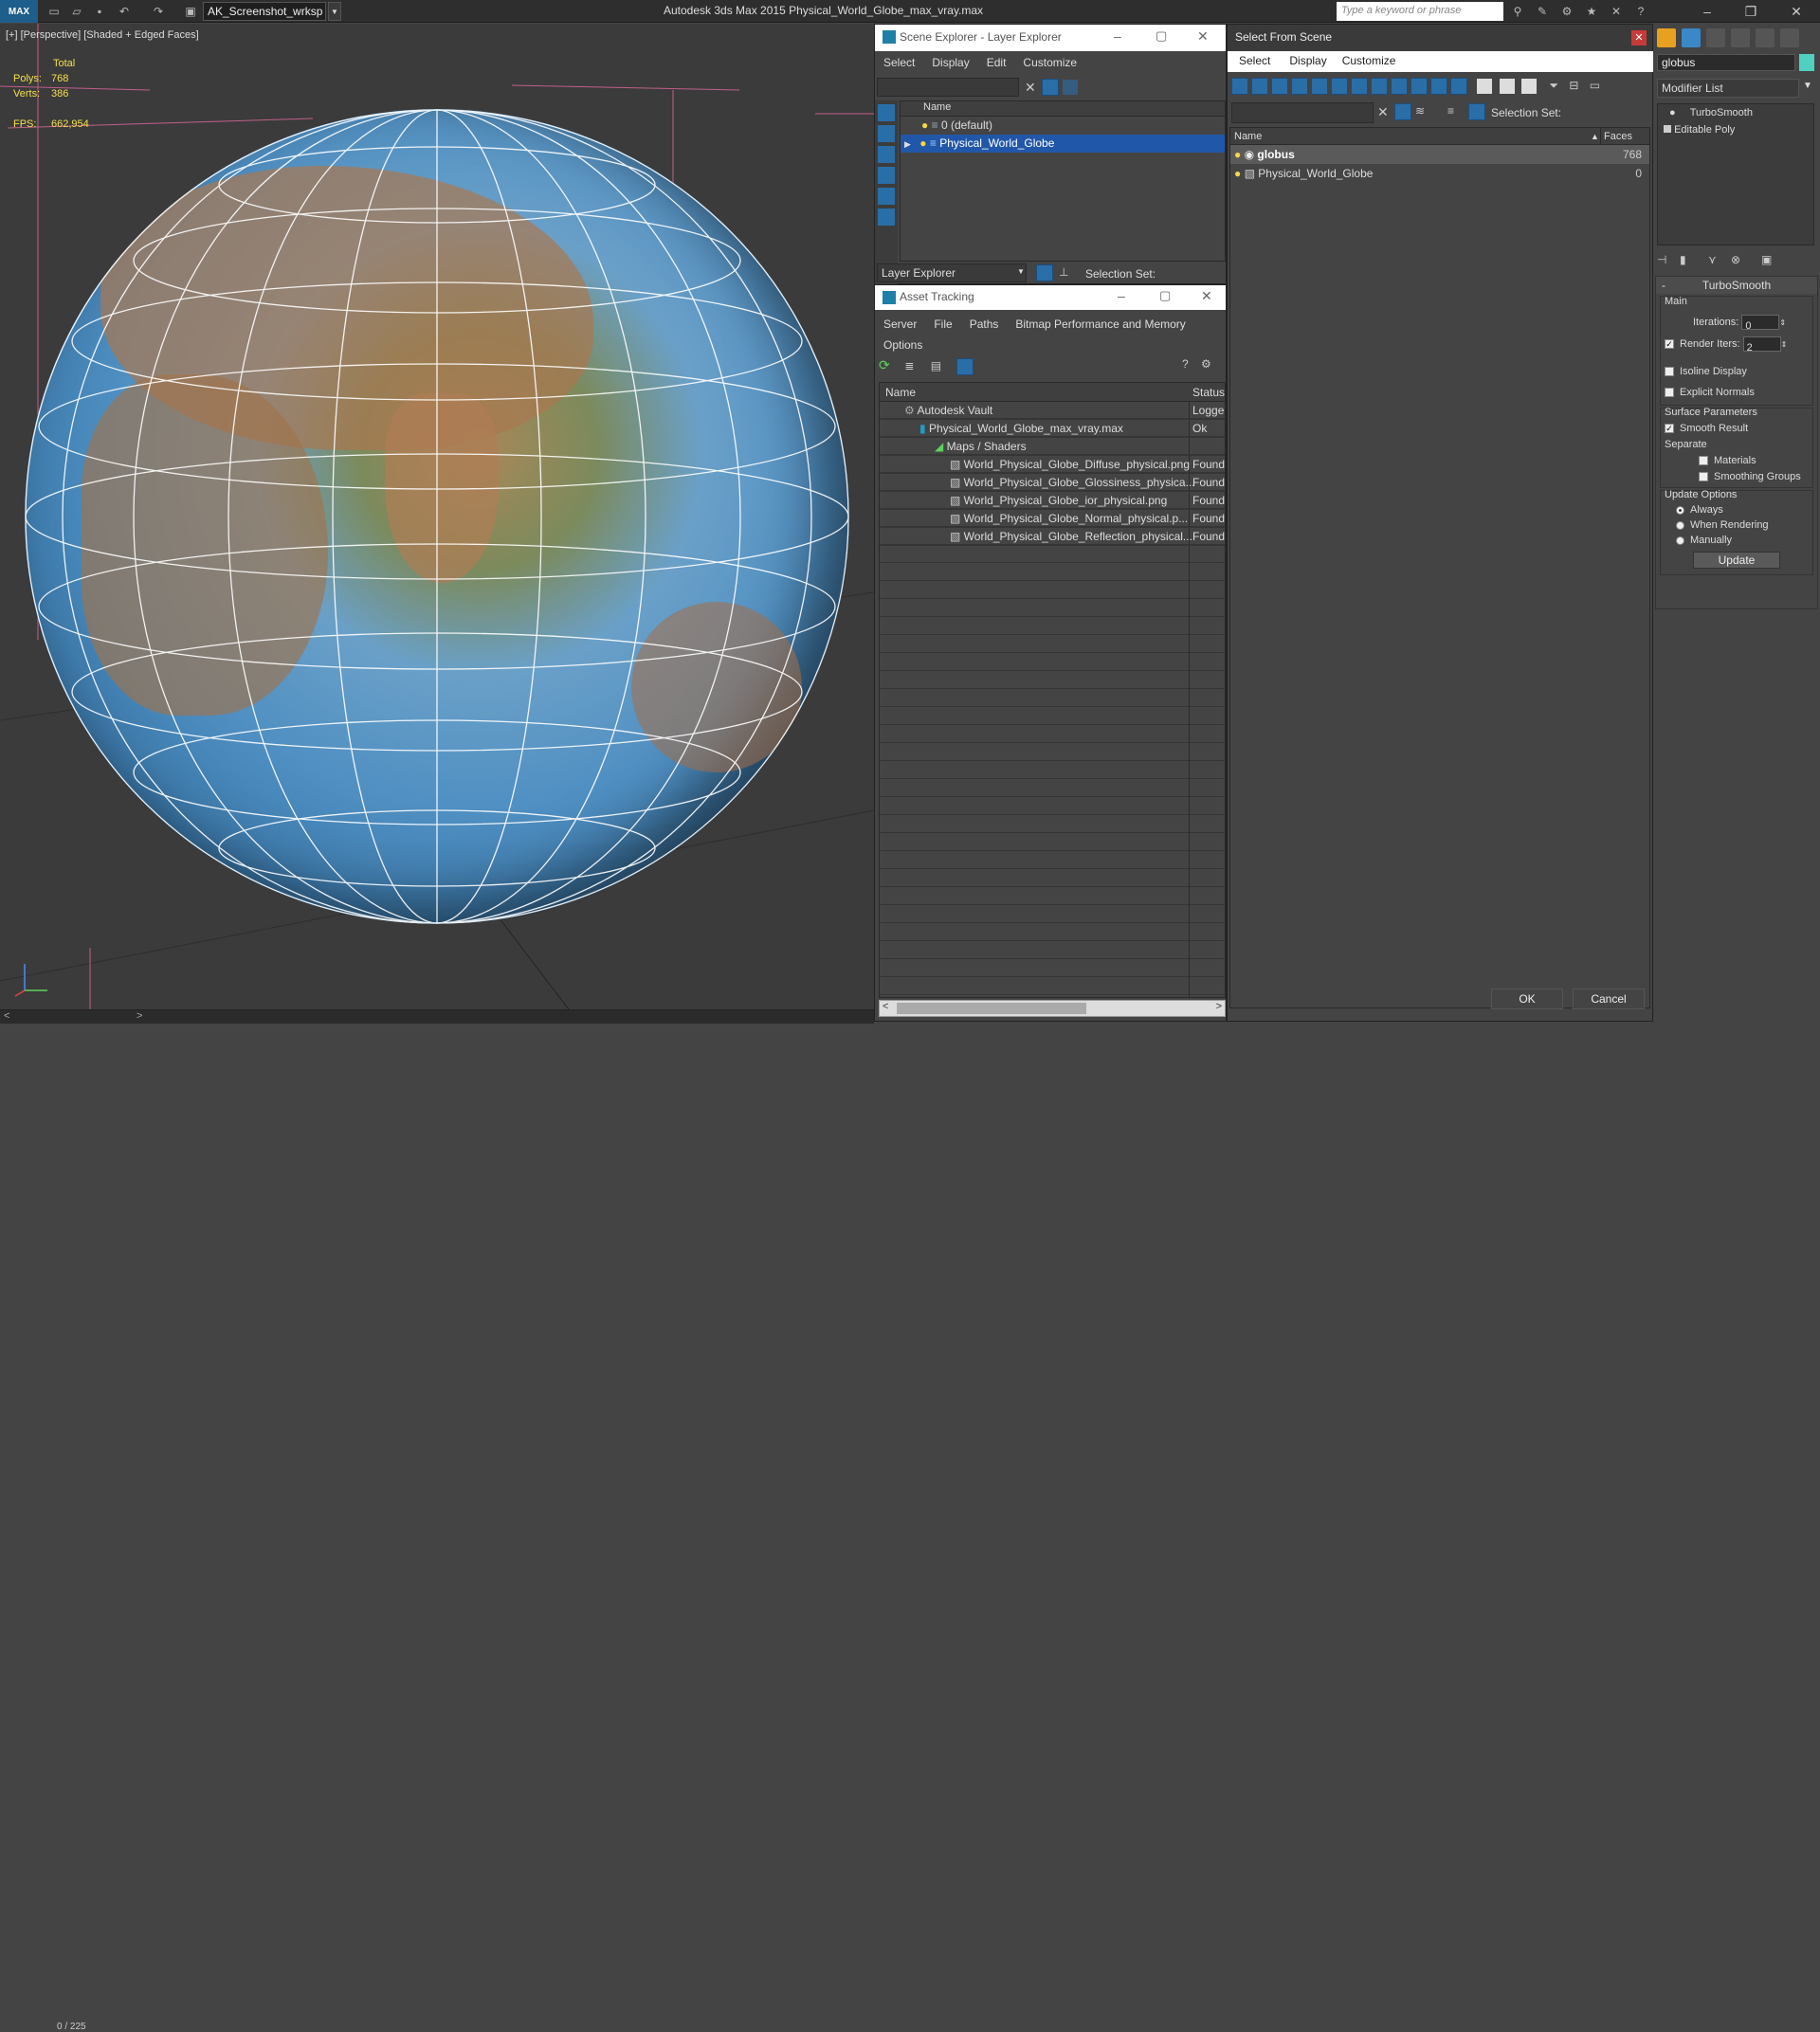 The image size is (1820, 2032). Describe the element at coordinates (1063, 144) in the screenshot. I see `layer-row: ▶ ● ≡ Physical_World_Globe` at that location.